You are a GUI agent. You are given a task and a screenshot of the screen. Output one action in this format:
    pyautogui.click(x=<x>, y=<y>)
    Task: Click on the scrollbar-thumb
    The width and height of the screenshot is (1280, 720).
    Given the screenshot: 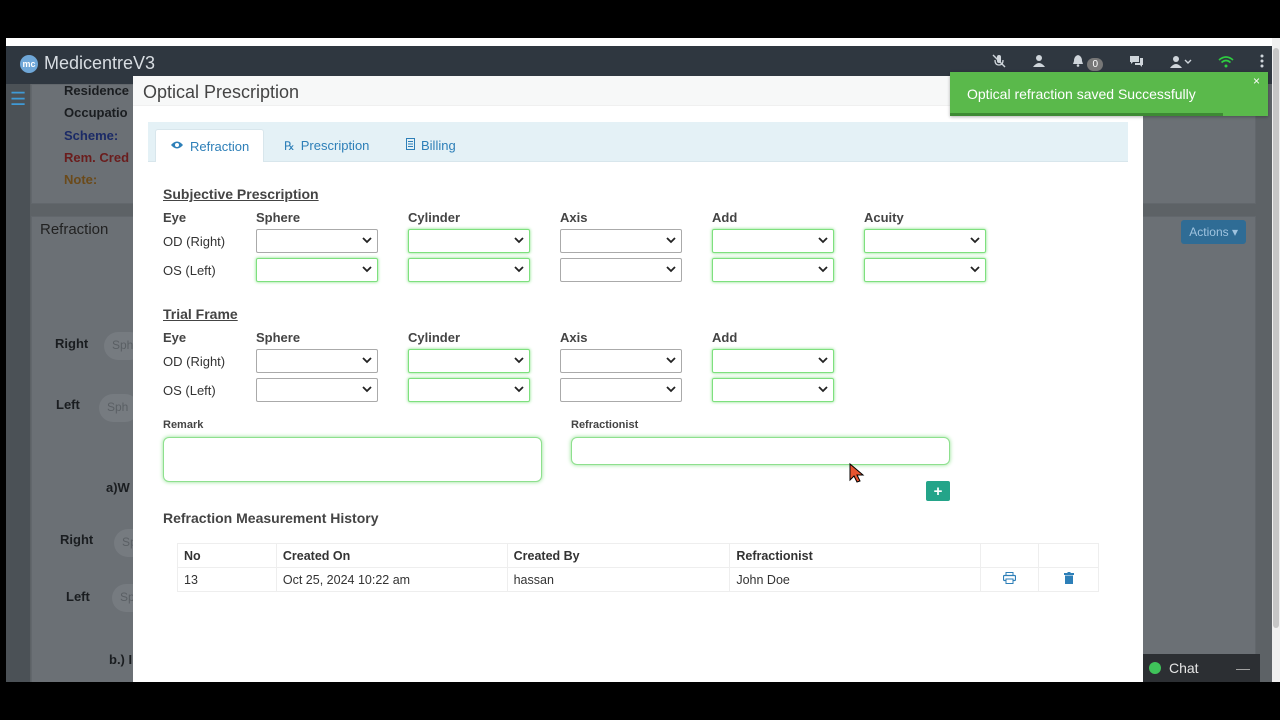 What is the action you would take?
    pyautogui.click(x=1276, y=338)
    